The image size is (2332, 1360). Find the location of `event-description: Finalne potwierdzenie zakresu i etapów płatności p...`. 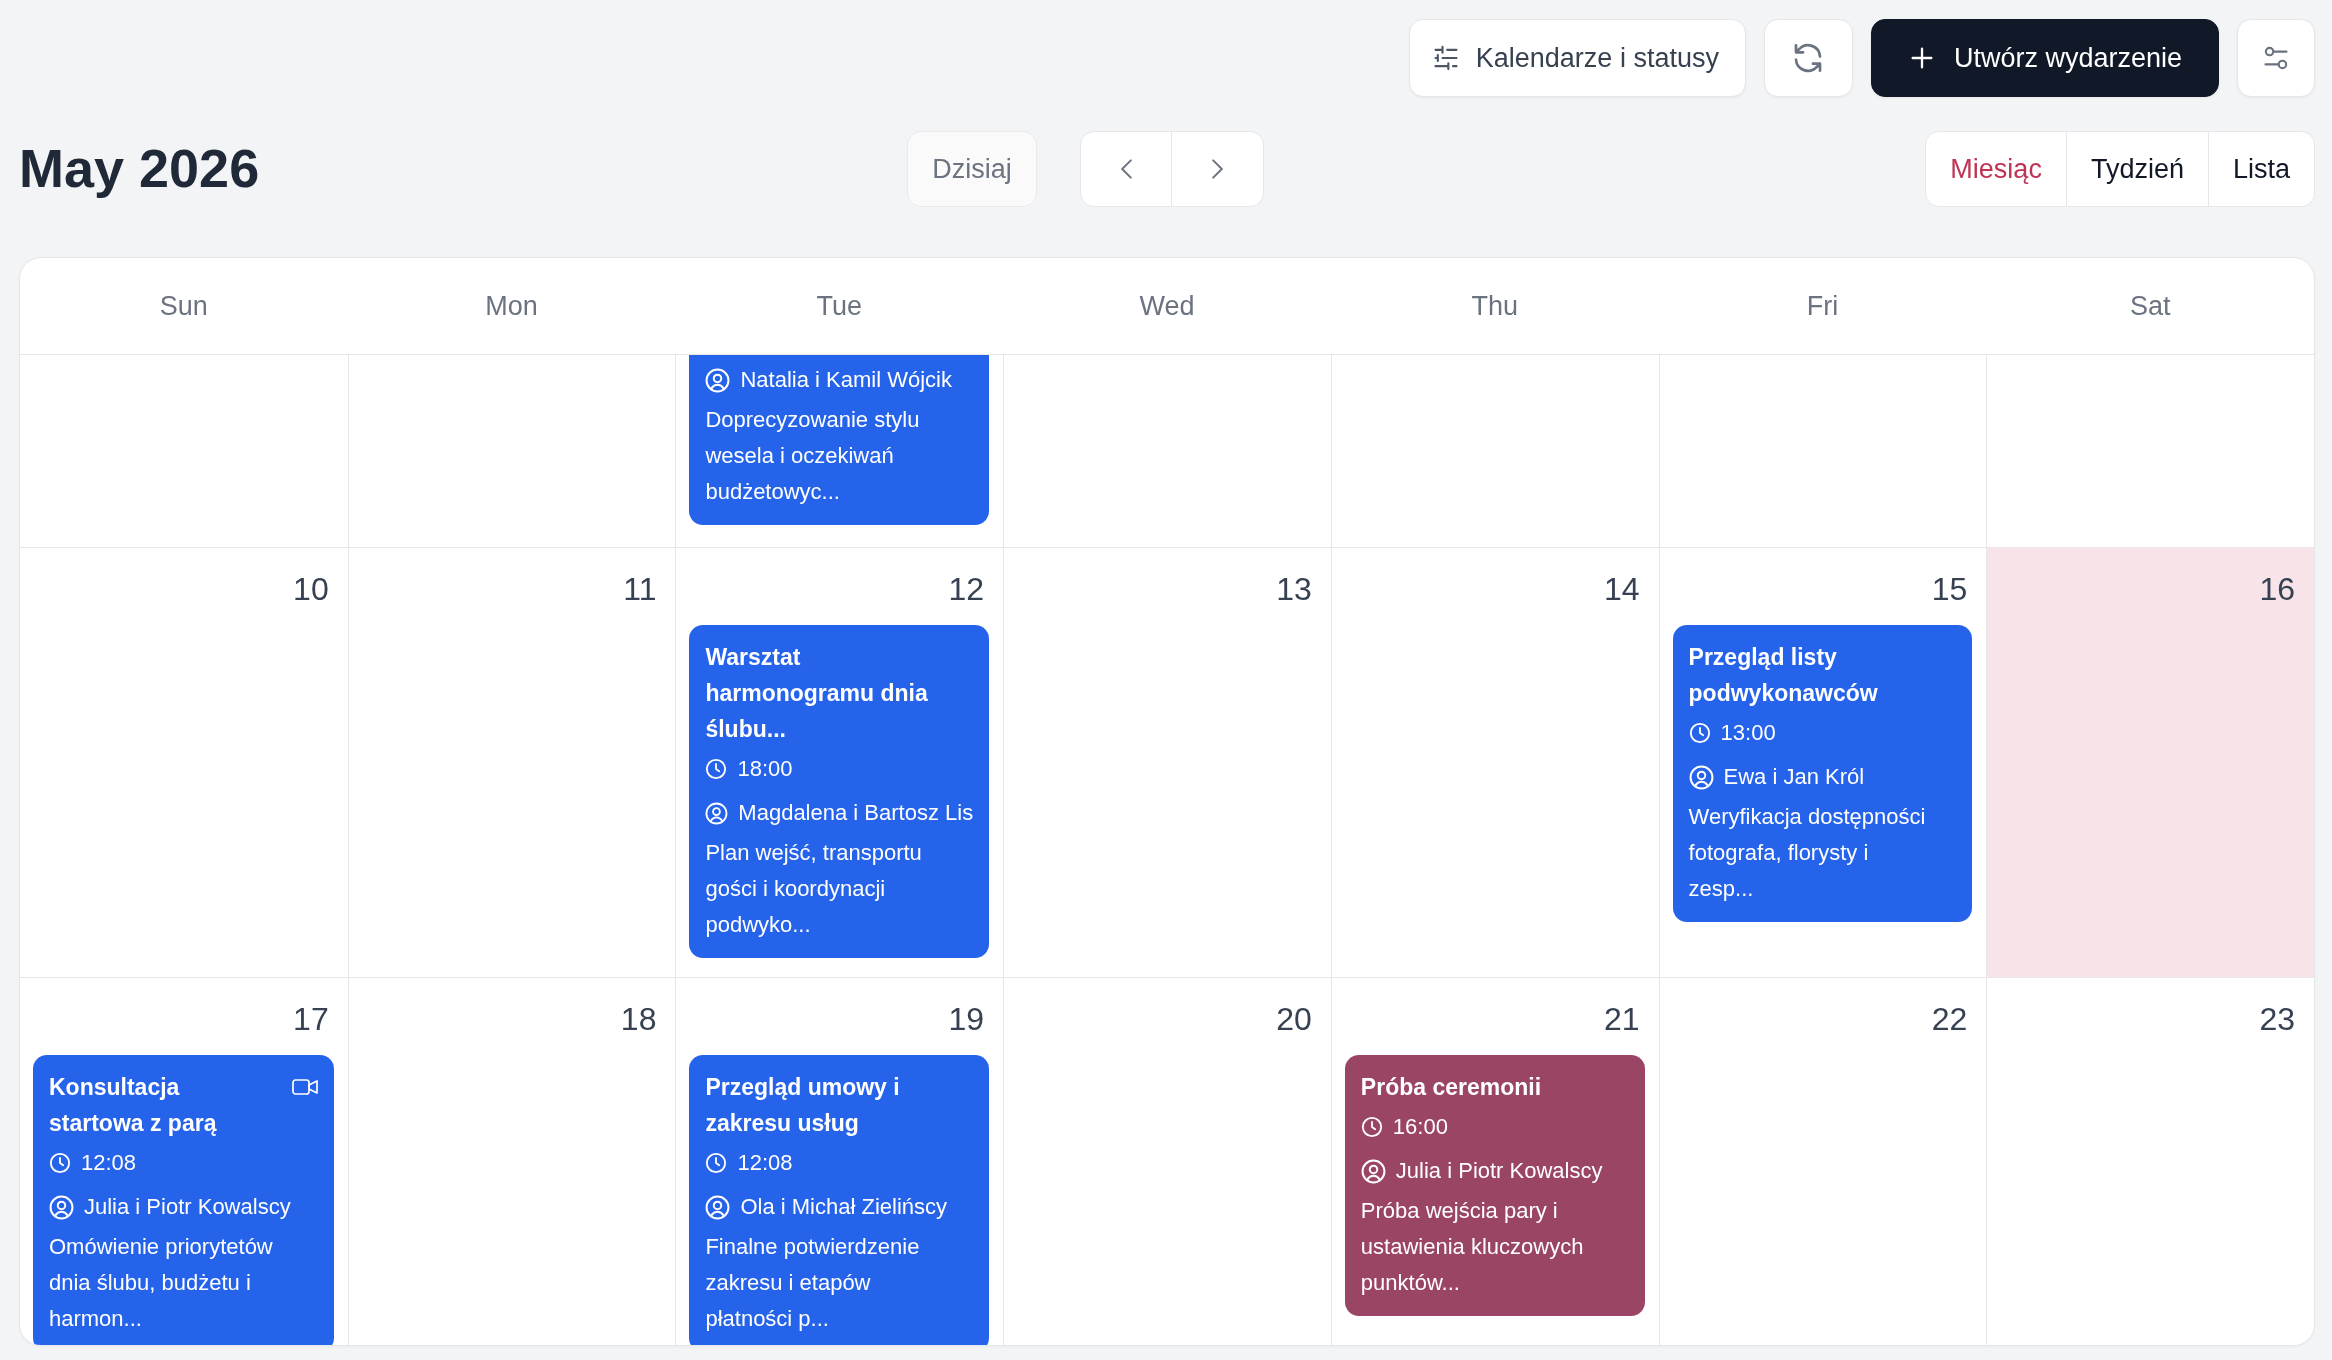

event-description: Finalne potwierdzenie zakresu i etapów płatności p... is located at coordinates (813, 1283).